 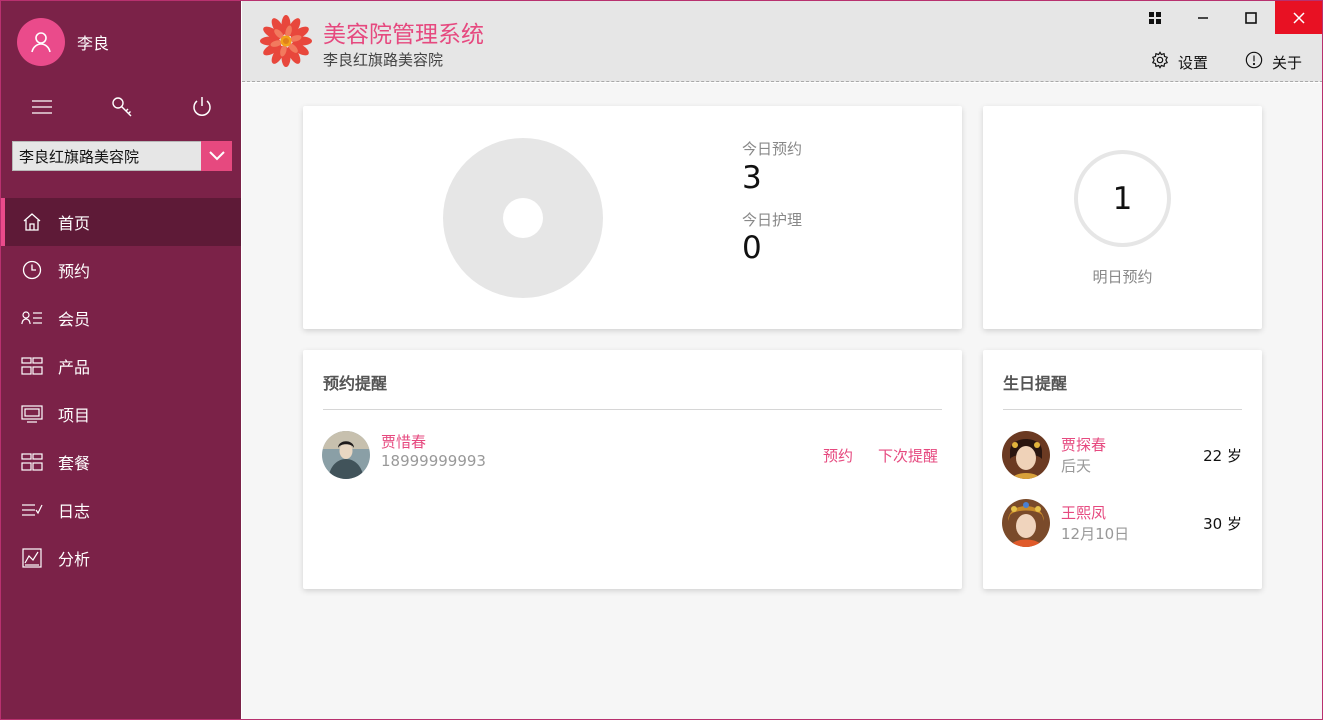 I want to click on birthday-age: 30 岁, so click(x=1222, y=524).